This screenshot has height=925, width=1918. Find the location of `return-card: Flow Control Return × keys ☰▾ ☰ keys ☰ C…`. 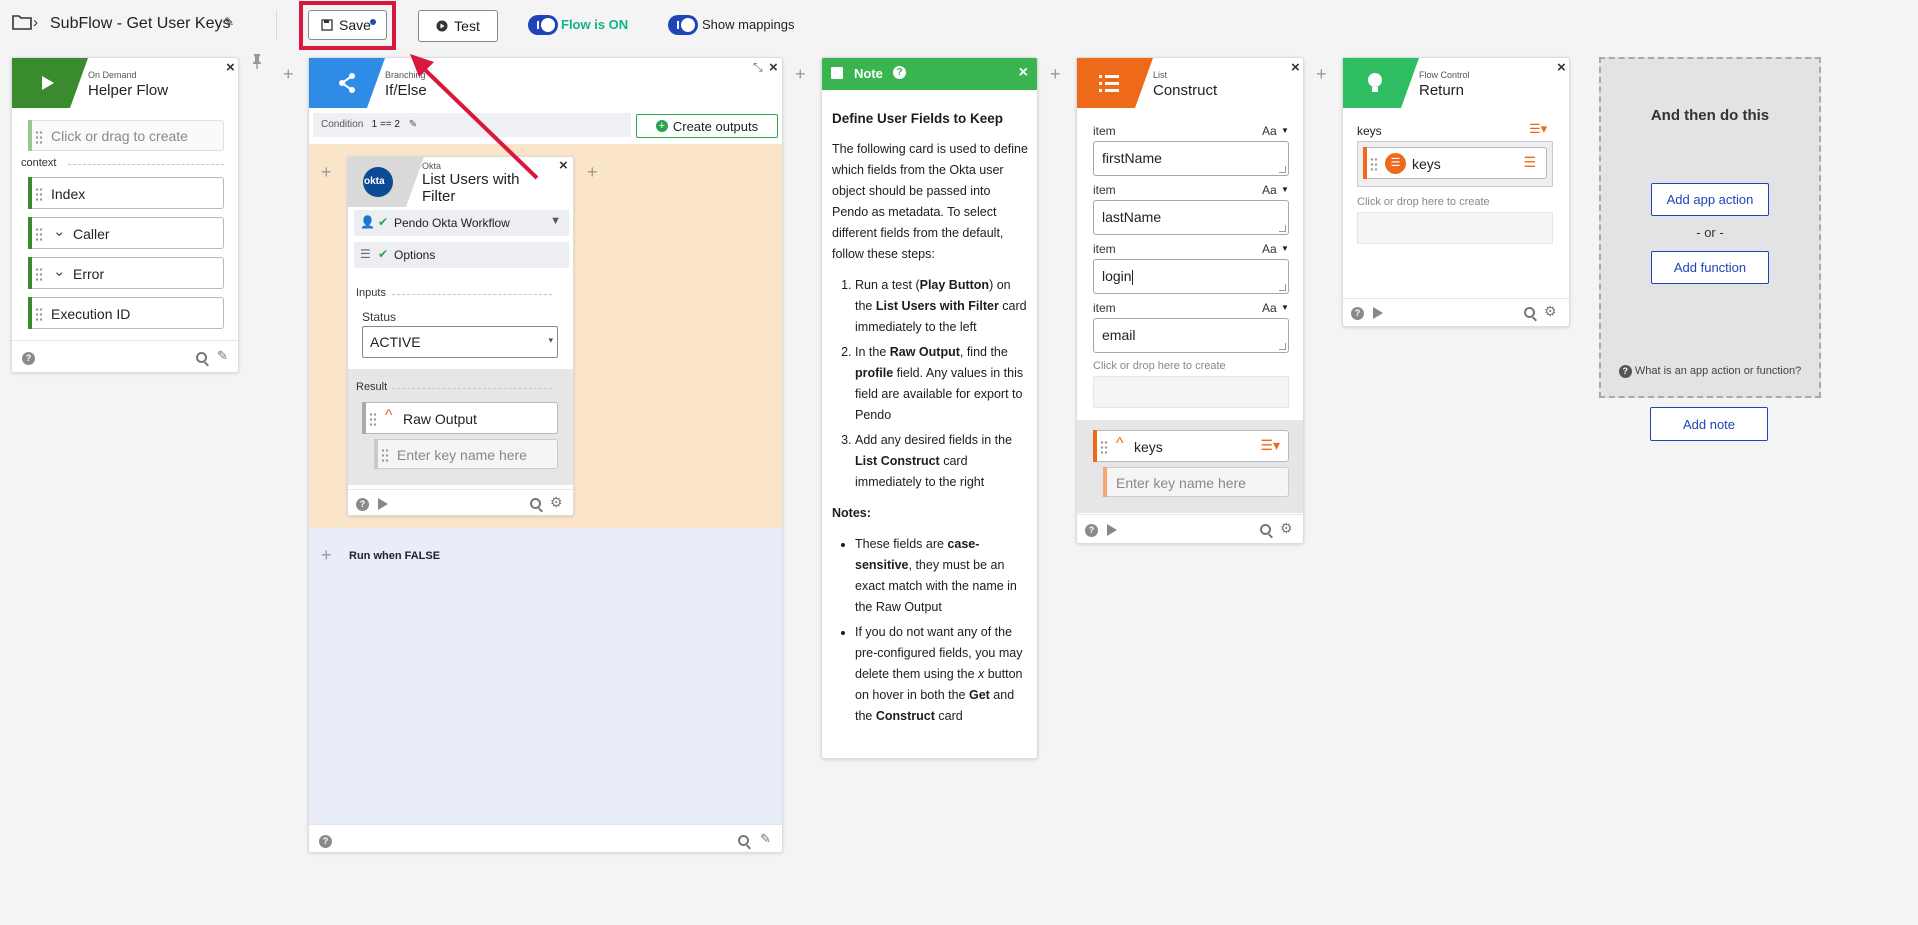

return-card: Flow Control Return × keys ☰▾ ☰ keys ☰ C… is located at coordinates (1456, 192).